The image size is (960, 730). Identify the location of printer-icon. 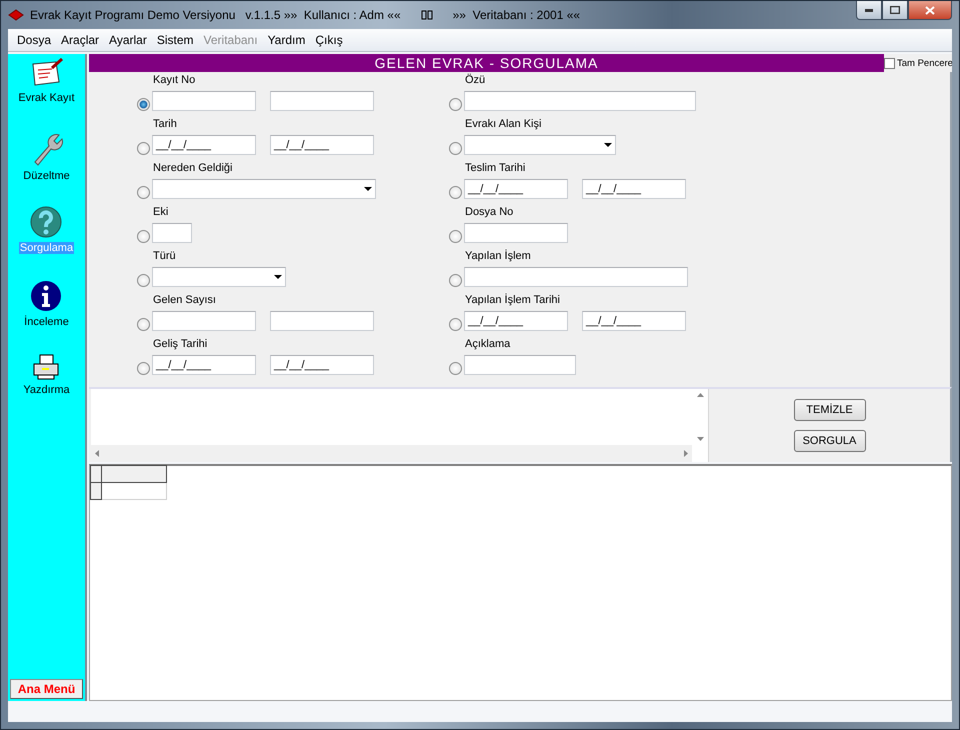
(46, 367).